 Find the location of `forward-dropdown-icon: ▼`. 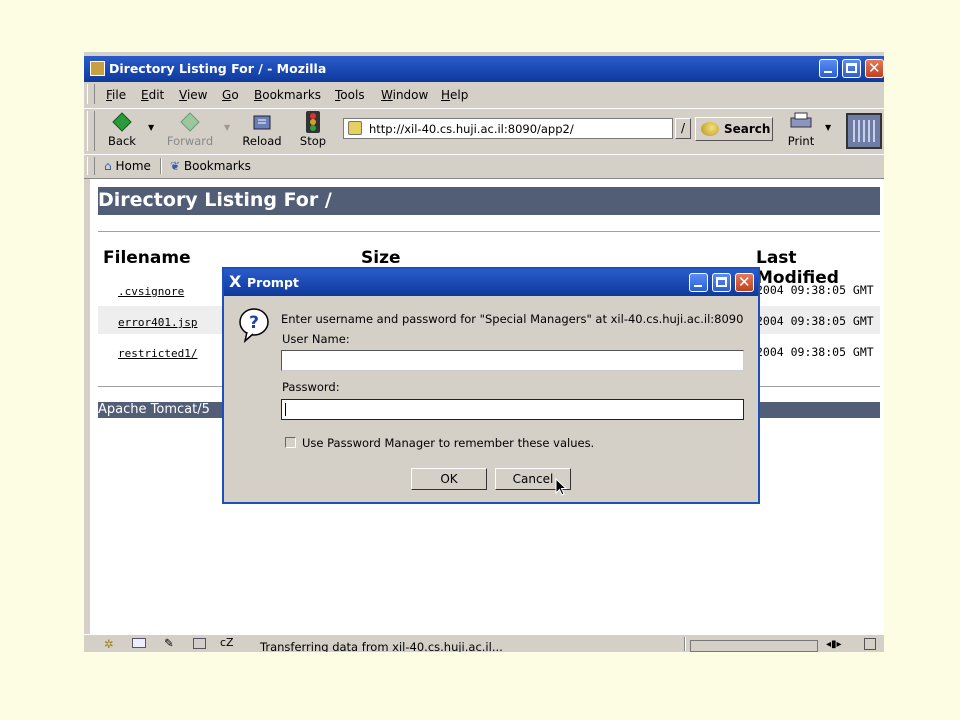

forward-dropdown-icon: ▼ is located at coordinates (227, 127).